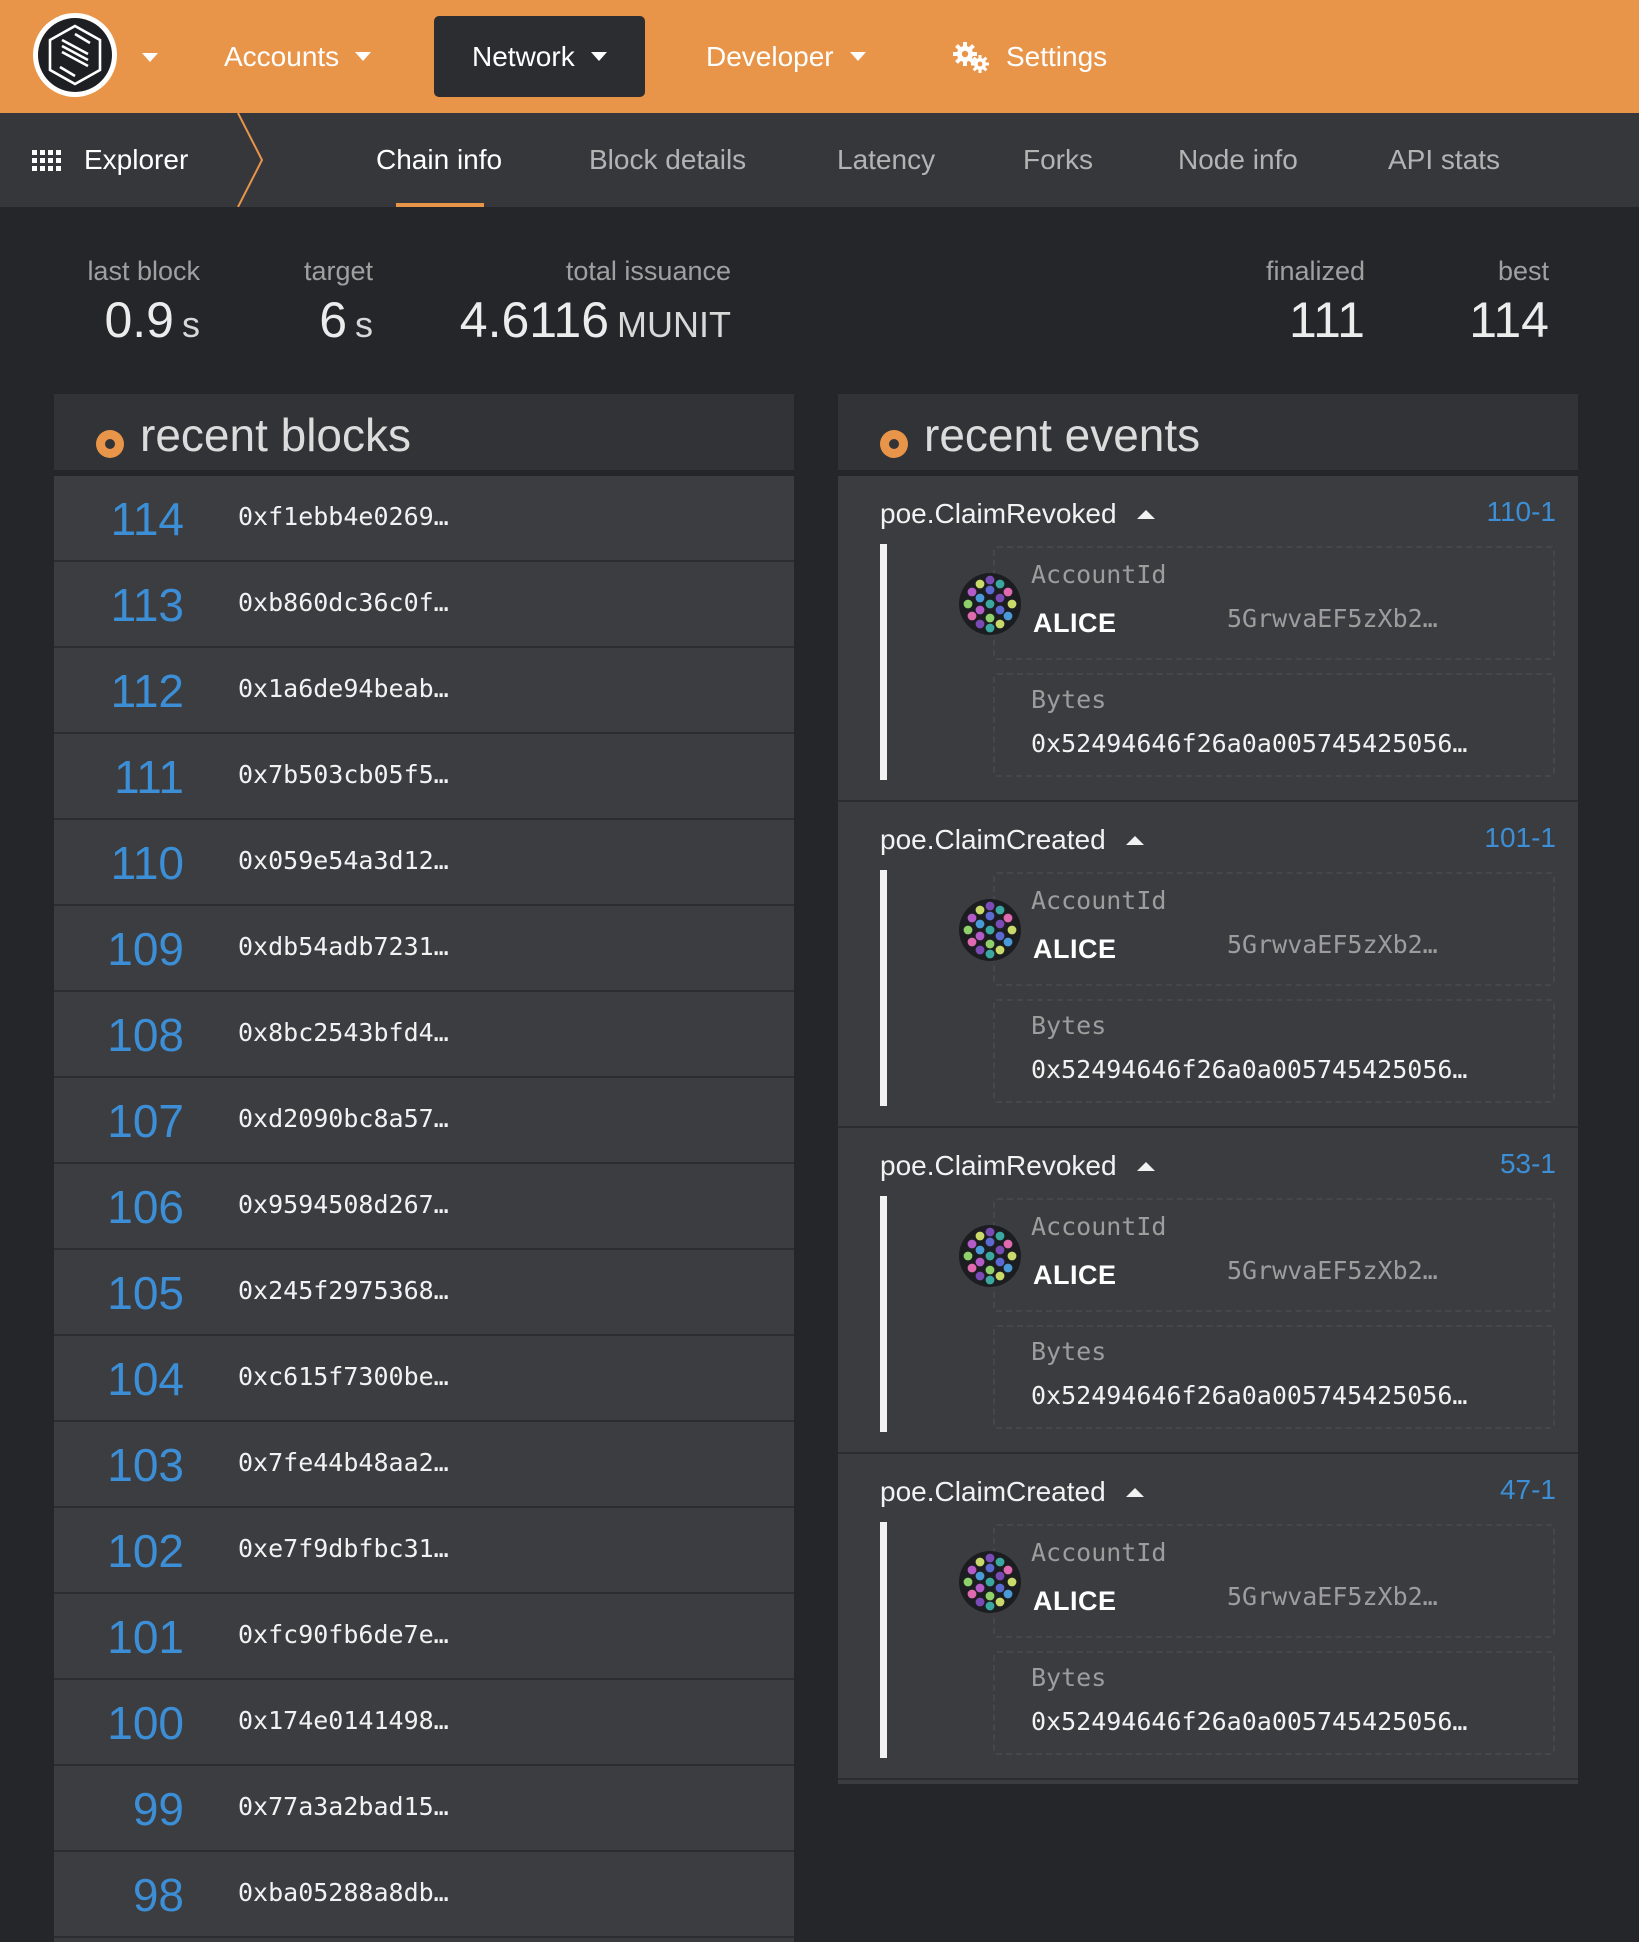 Image resolution: width=1639 pixels, height=1942 pixels. Describe the element at coordinates (147, 519) in the screenshot. I see `block-number-link: 114` at that location.